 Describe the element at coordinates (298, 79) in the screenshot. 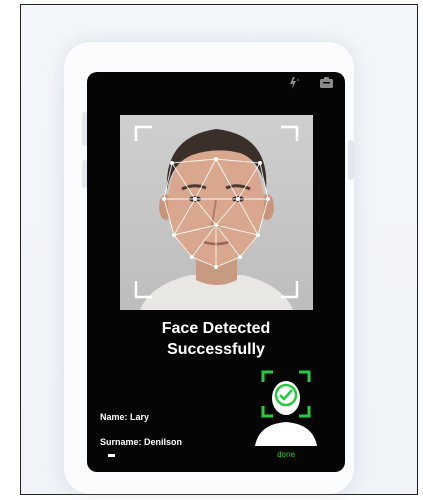

I see `svg-text: A` at that location.